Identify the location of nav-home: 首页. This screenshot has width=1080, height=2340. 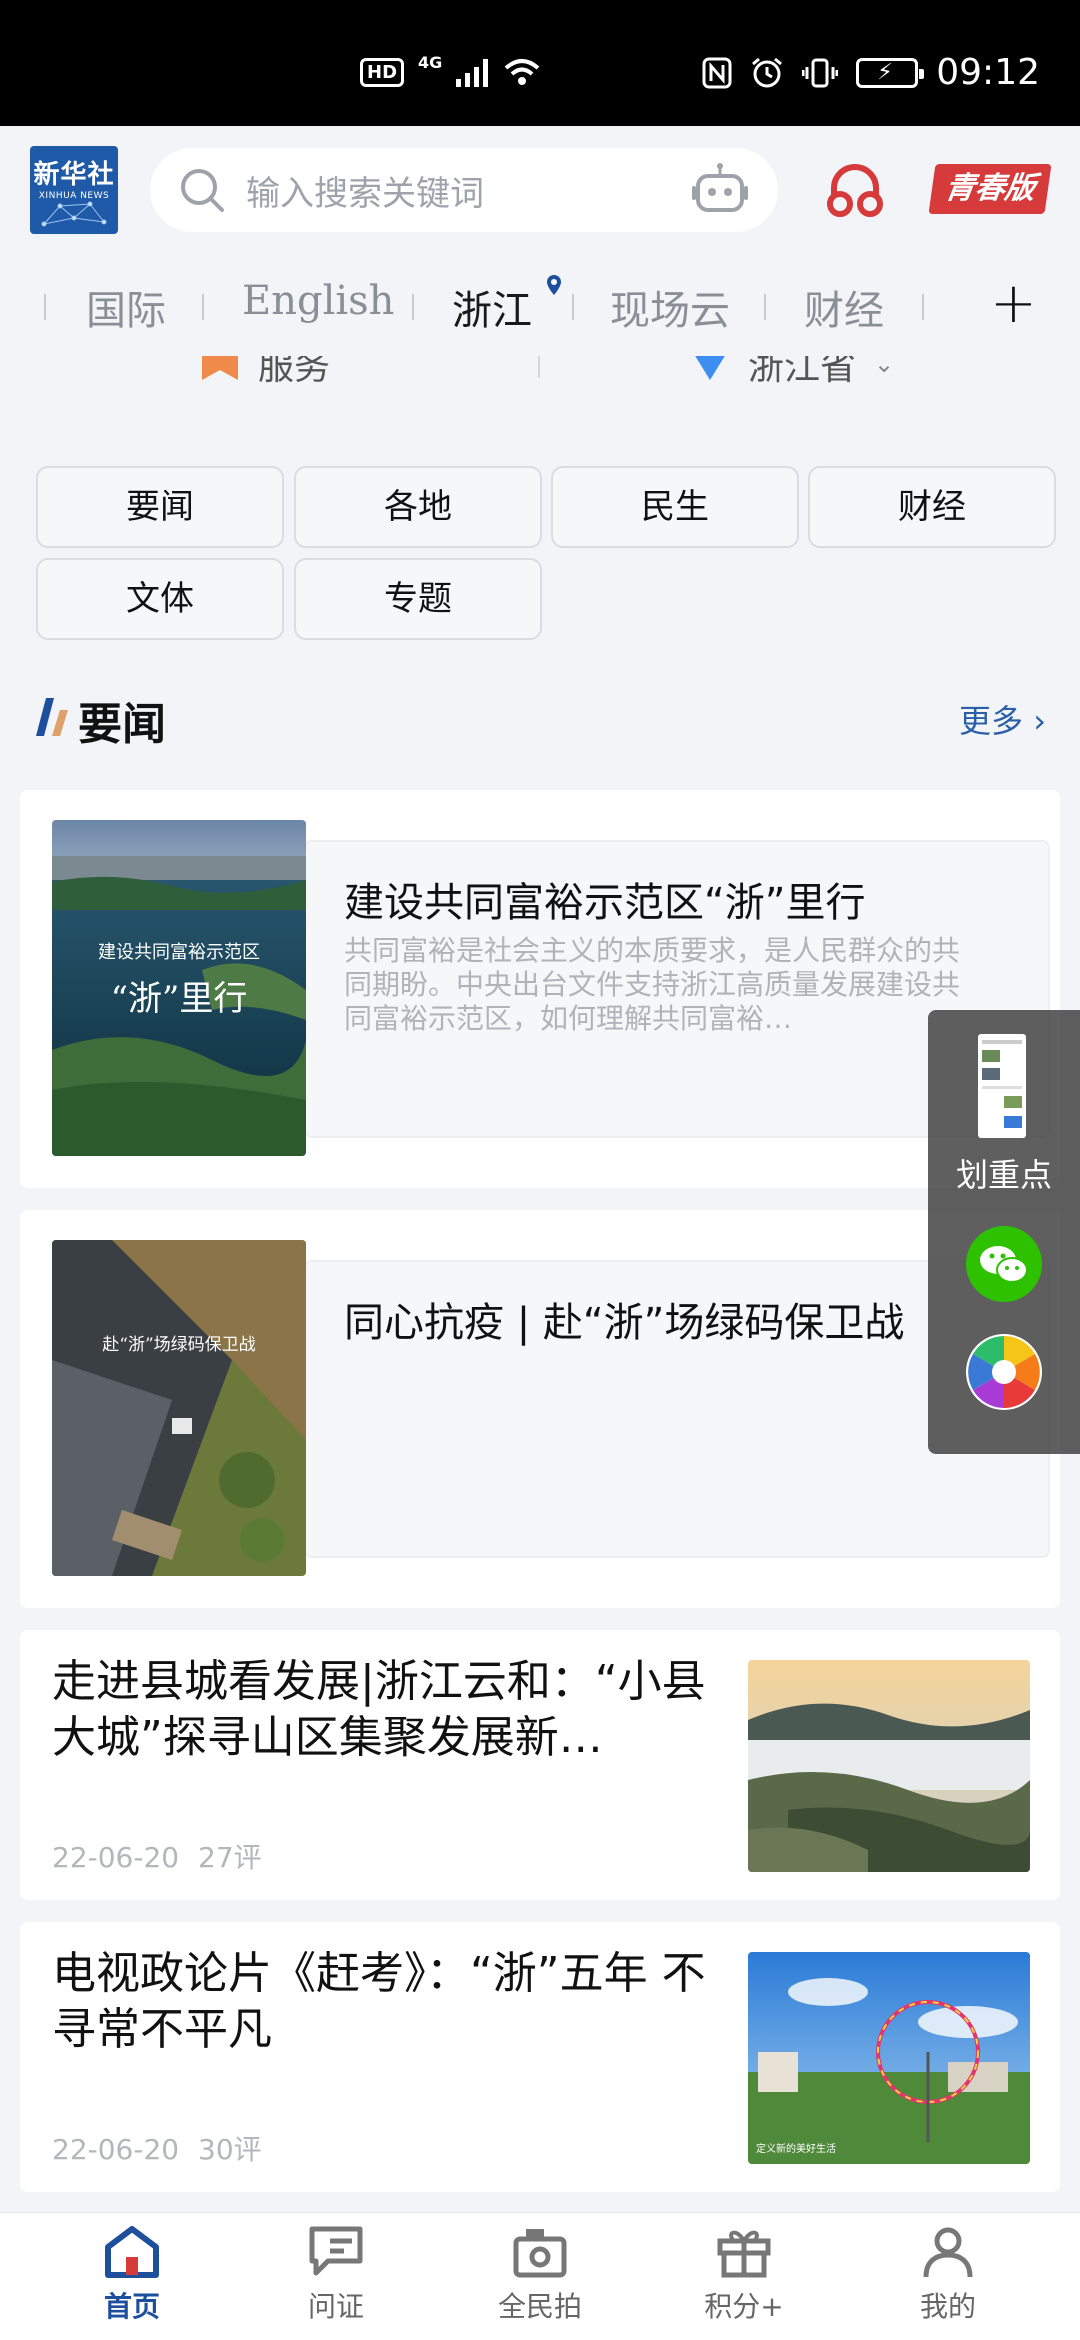
(132, 2275).